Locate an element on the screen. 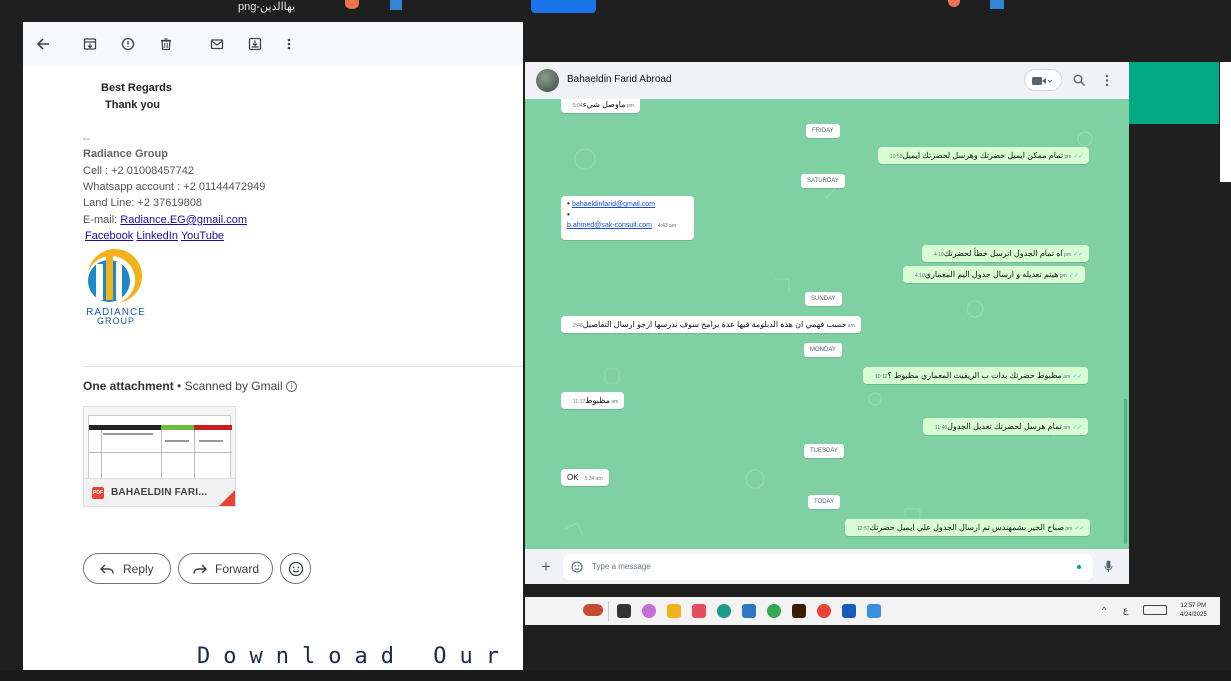  message-incoming: ماوصل شيء5:04 pm is located at coordinates (600, 106).